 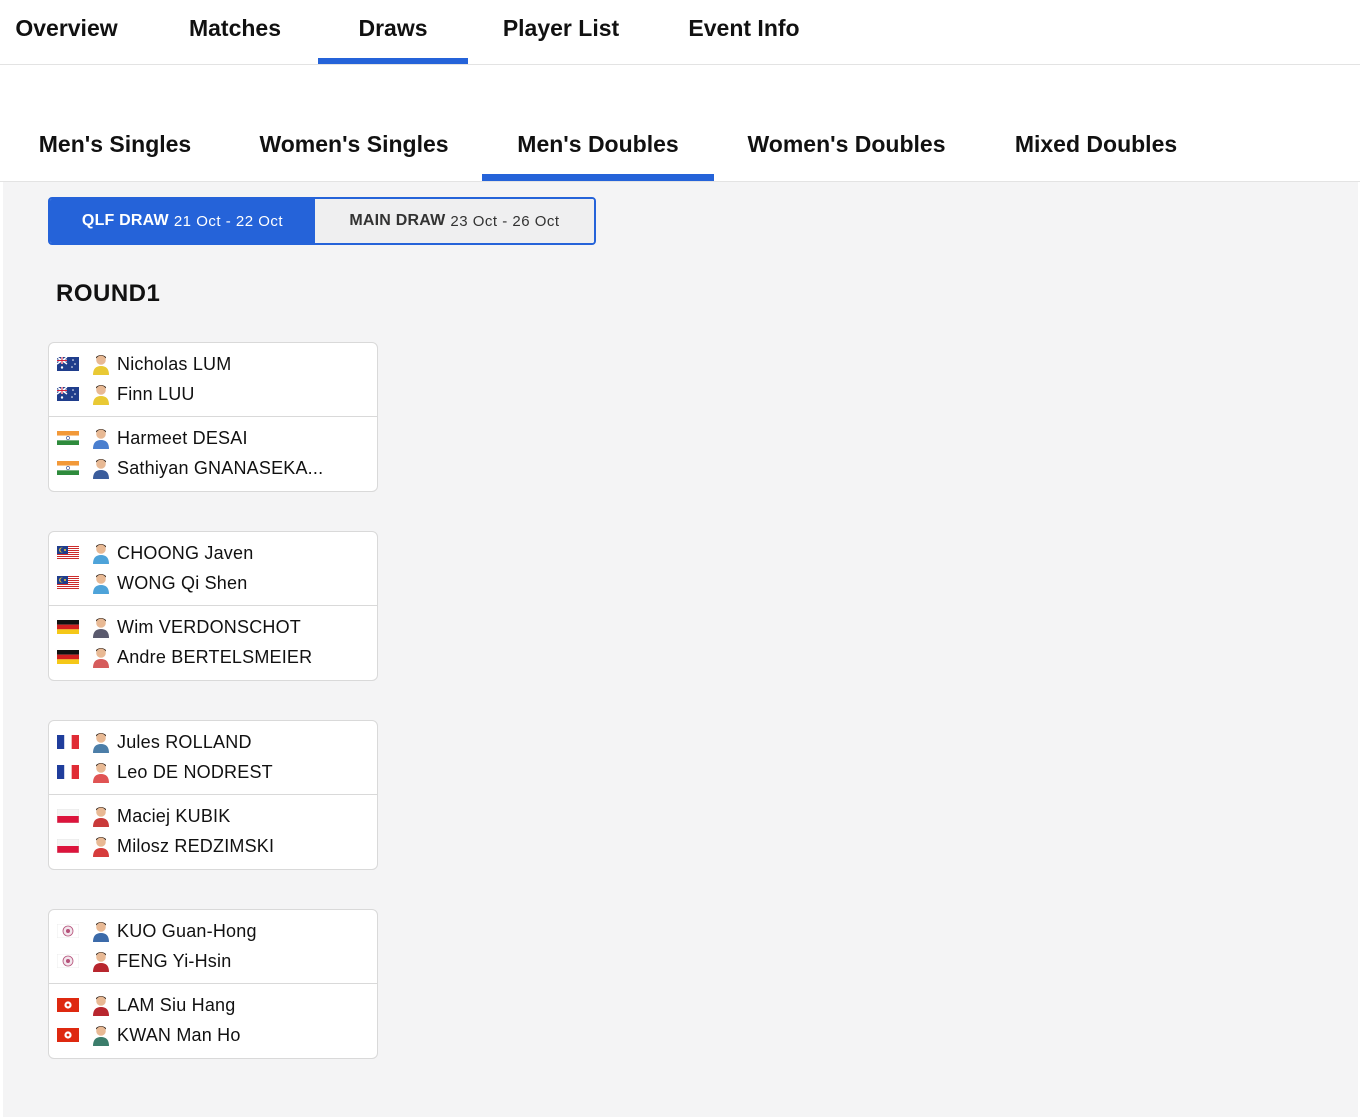 I want to click on player-name: Nicholas LUM, so click(x=174, y=363).